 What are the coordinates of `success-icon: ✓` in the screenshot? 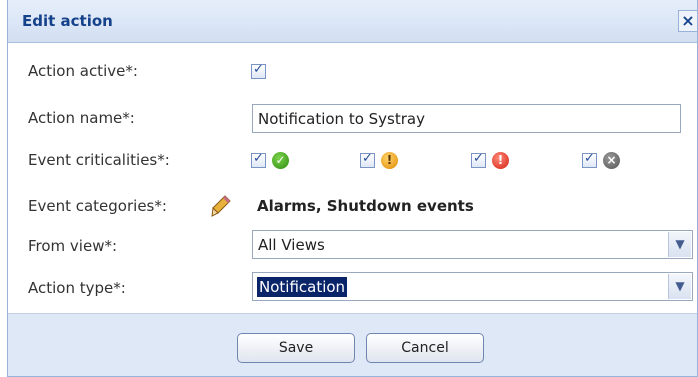 It's located at (280, 160).